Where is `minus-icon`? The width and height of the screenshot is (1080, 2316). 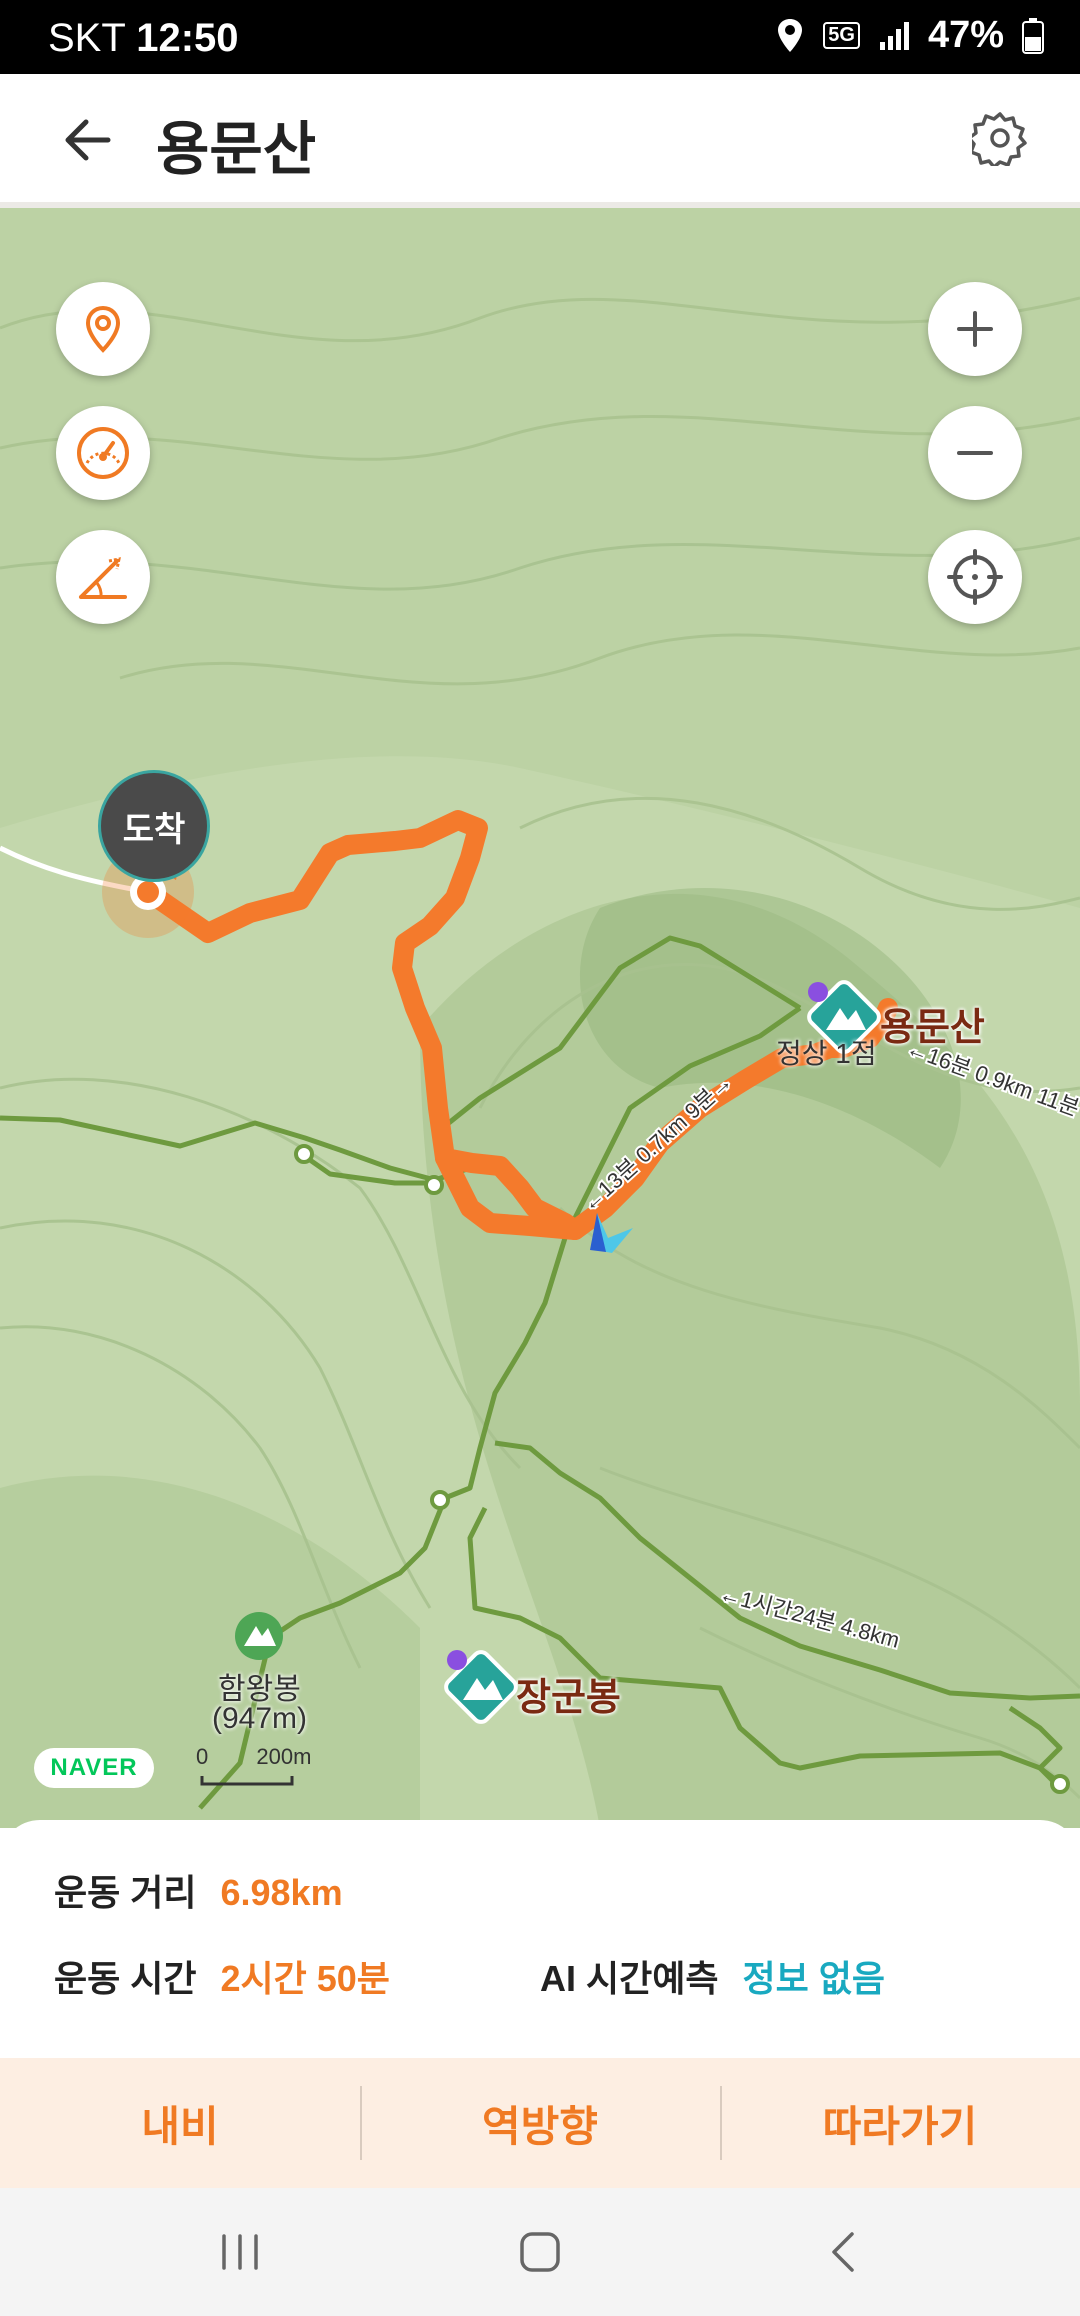
minus-icon is located at coordinates (975, 453).